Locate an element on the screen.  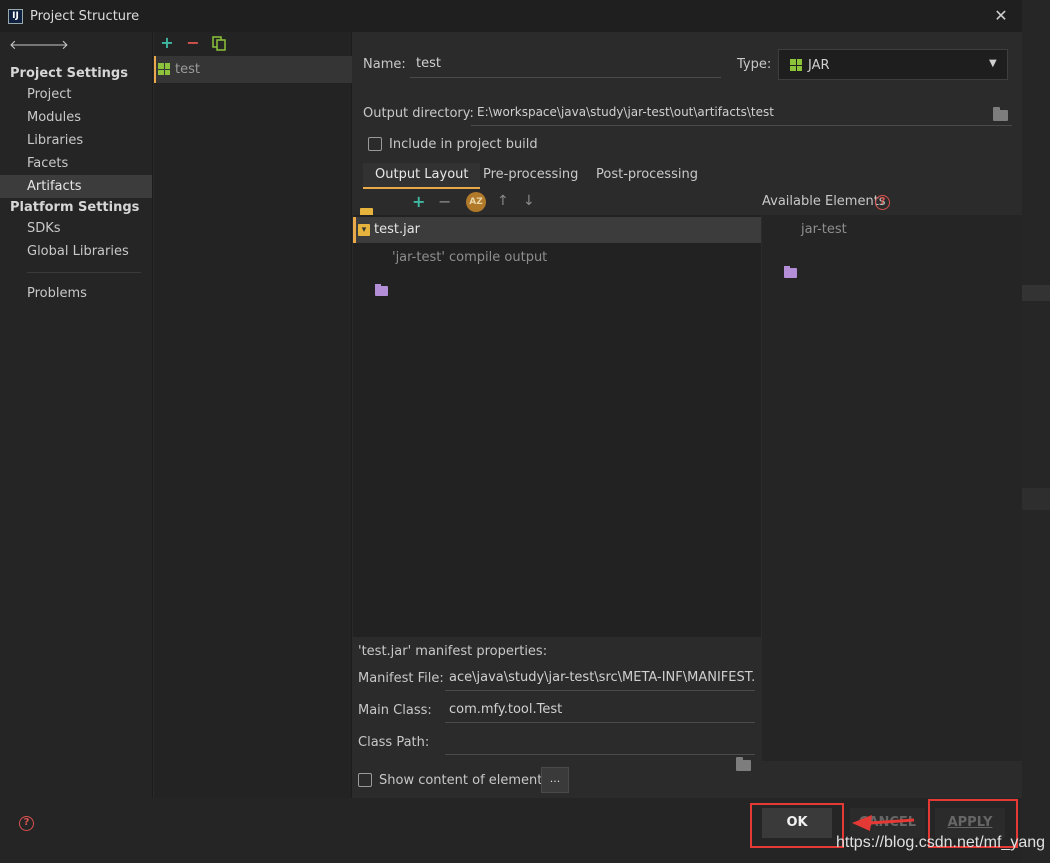
artifact-list-label: test is located at coordinates (187, 69).